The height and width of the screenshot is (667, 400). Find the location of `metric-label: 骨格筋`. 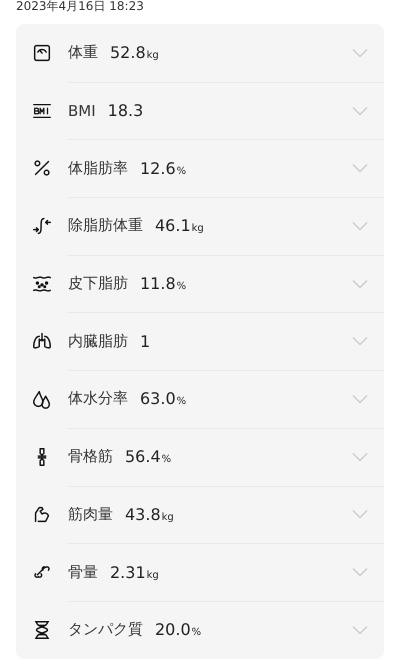

metric-label: 骨格筋 is located at coordinates (90, 456).